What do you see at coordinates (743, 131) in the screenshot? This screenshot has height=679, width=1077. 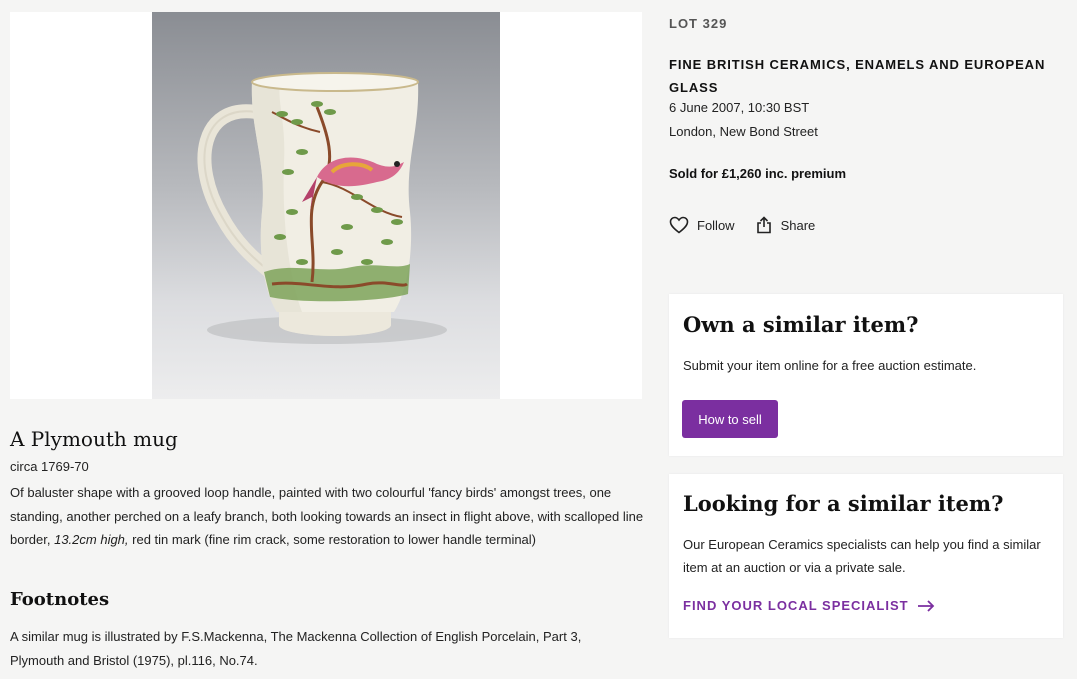 I see `sale-location: London, New Bond Street` at bounding box center [743, 131].